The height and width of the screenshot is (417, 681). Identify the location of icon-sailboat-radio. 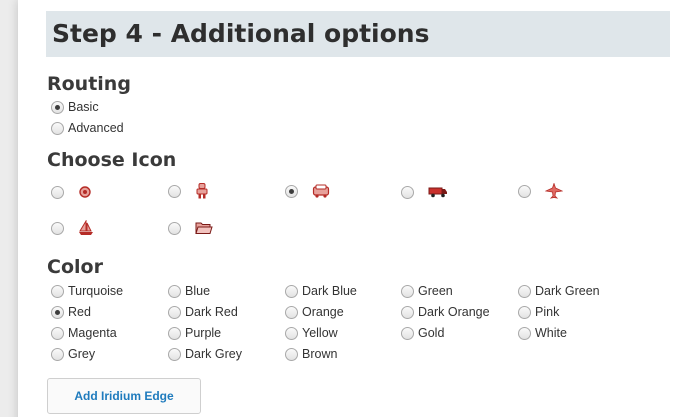
(57, 228).